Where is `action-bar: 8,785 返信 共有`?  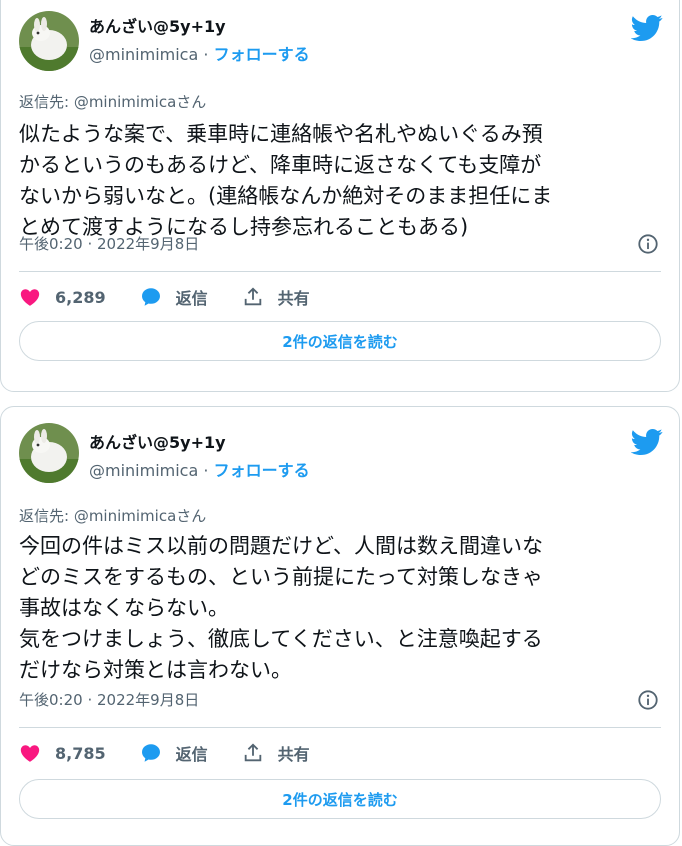
action-bar: 8,785 返信 共有 is located at coordinates (181, 753).